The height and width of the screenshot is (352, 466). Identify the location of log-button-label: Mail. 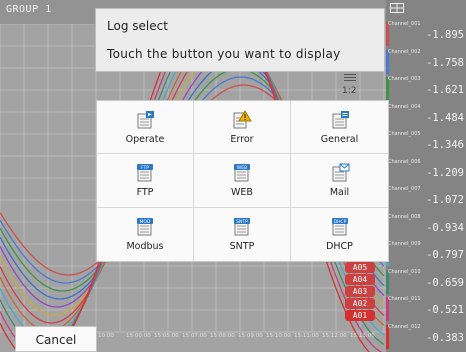
(339, 193).